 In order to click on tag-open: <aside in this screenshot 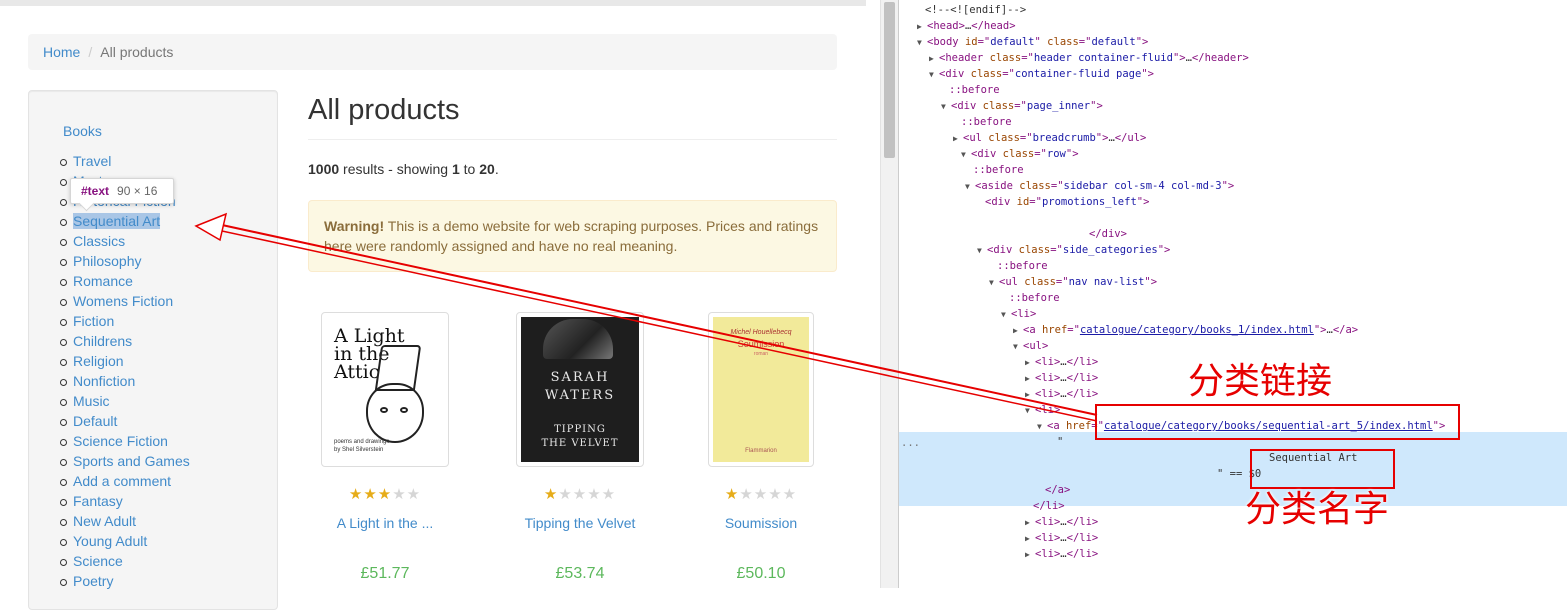, I will do `click(994, 186)`.